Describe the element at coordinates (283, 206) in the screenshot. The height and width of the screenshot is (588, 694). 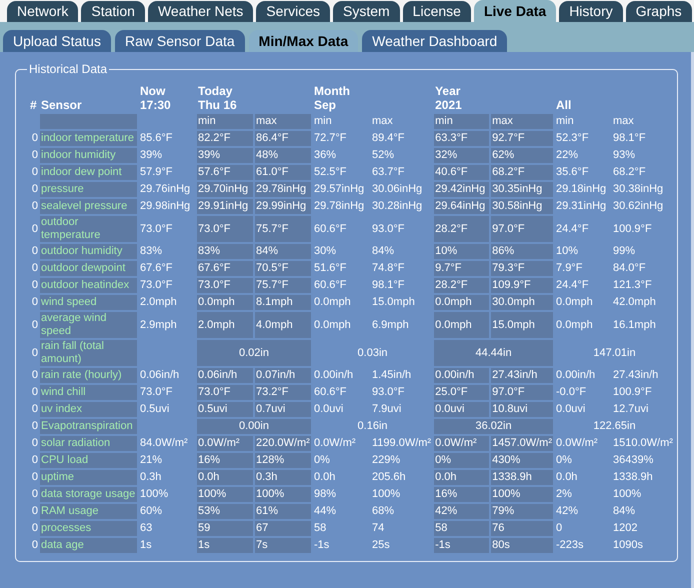
I see `table-cell: 29.99inHg` at that location.